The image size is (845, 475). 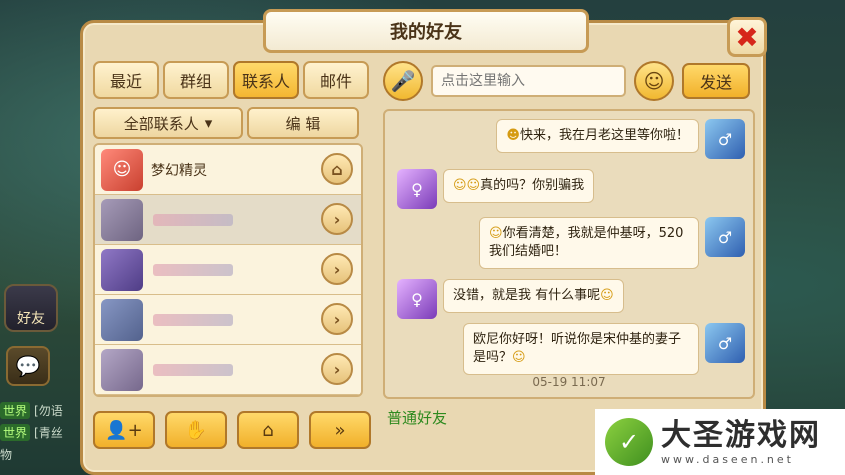 I want to click on chat-bubble-icon: 💬, so click(x=28, y=366).